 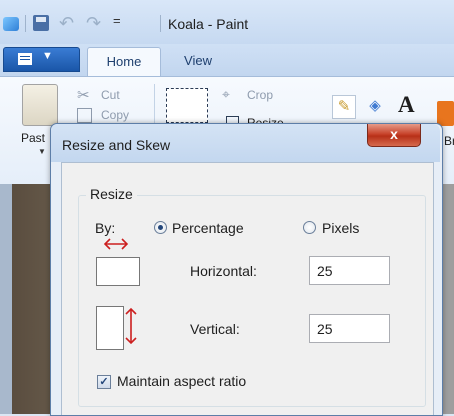 I want to click on cut-button-label: Cut, so click(x=110, y=95).